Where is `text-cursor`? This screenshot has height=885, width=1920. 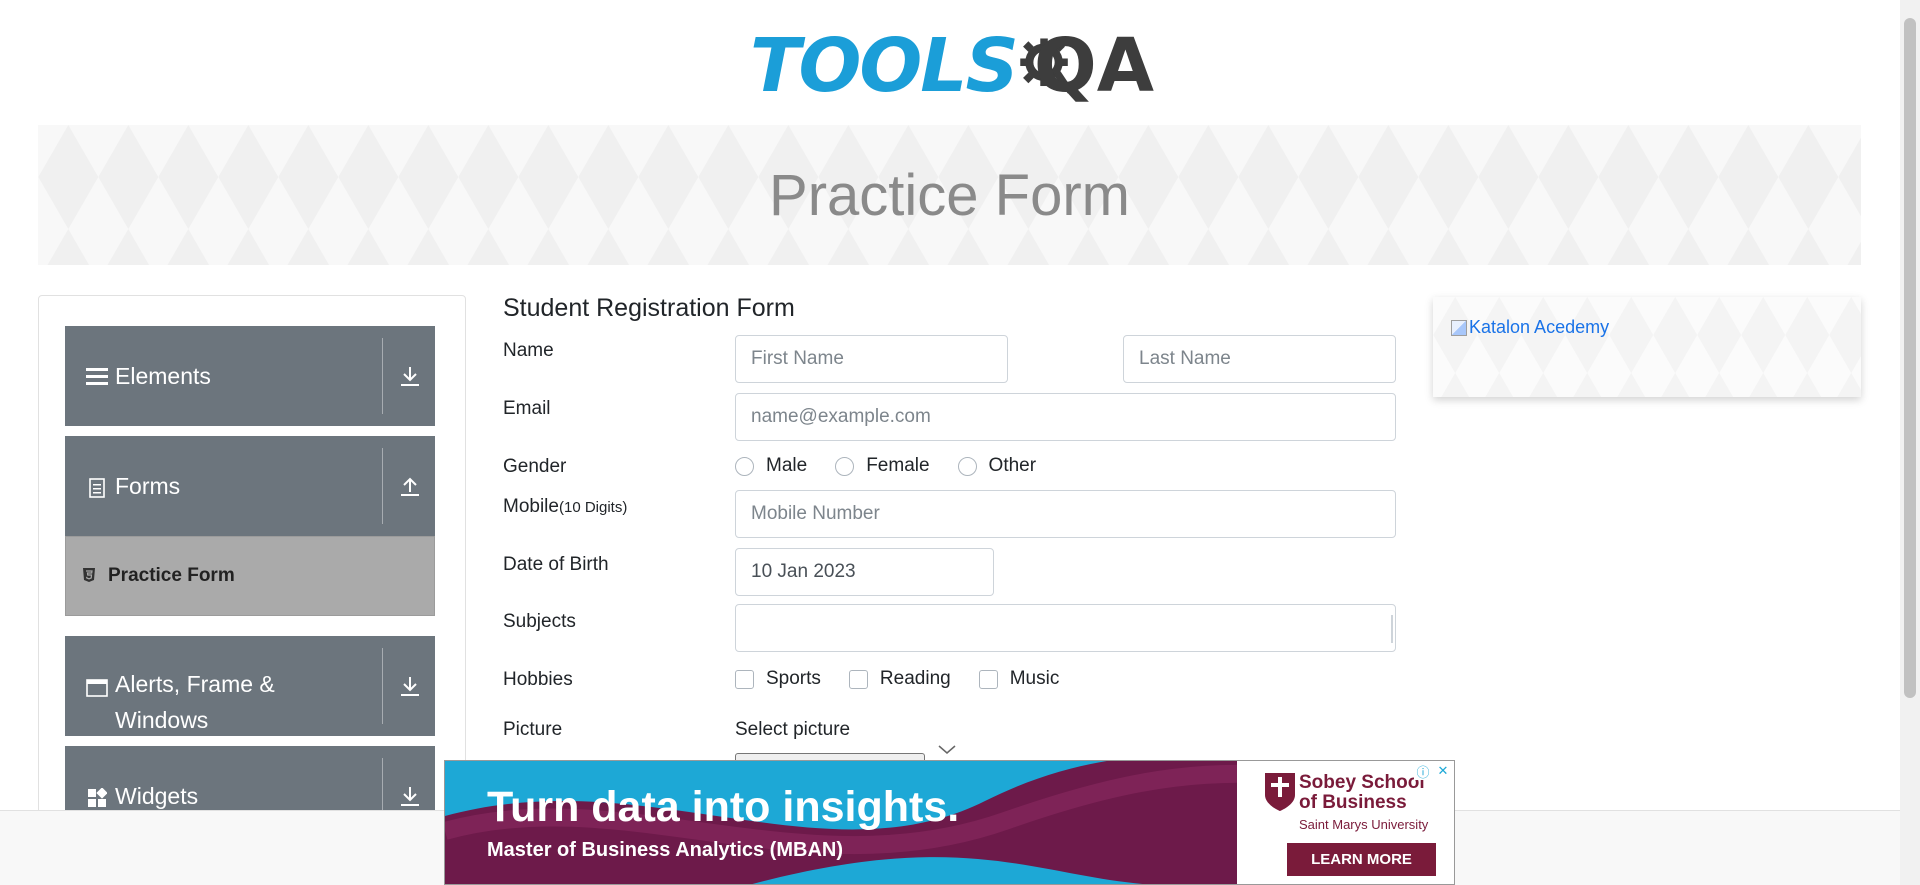 text-cursor is located at coordinates (1392, 629).